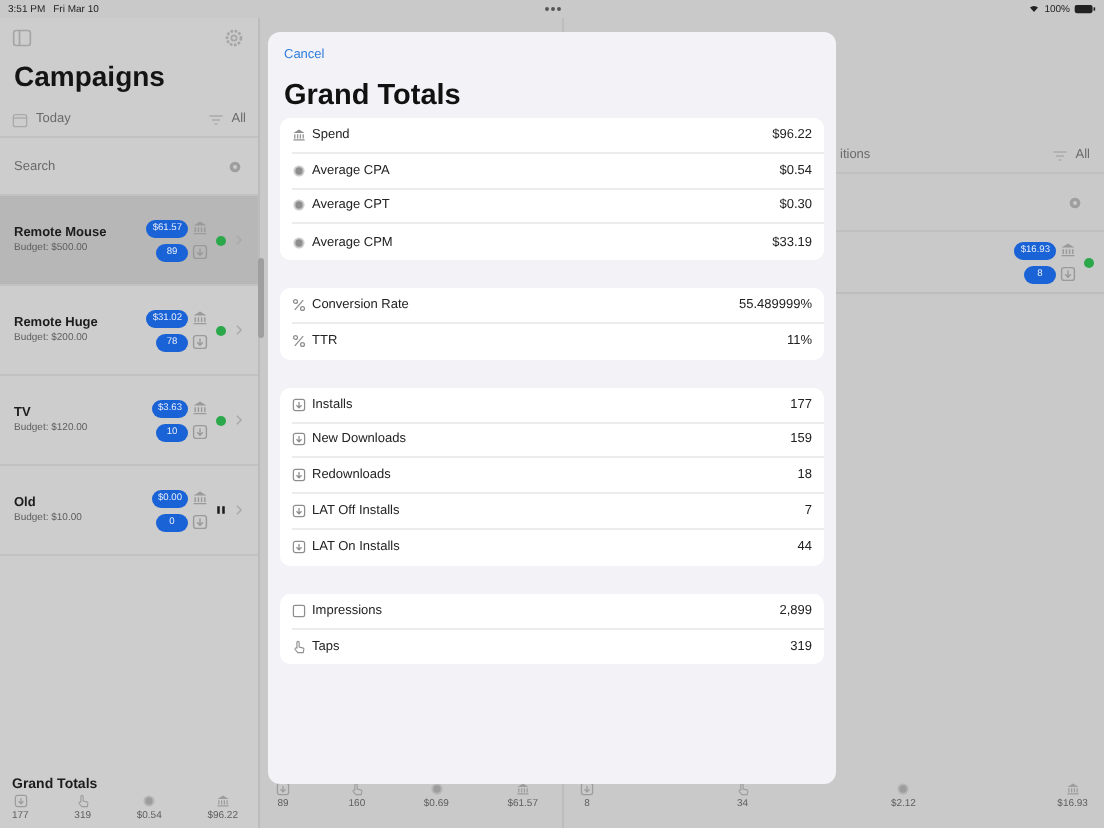 The image size is (1104, 828). Describe the element at coordinates (373, 96) in the screenshot. I see `sheet-title: Grand Totals` at that location.